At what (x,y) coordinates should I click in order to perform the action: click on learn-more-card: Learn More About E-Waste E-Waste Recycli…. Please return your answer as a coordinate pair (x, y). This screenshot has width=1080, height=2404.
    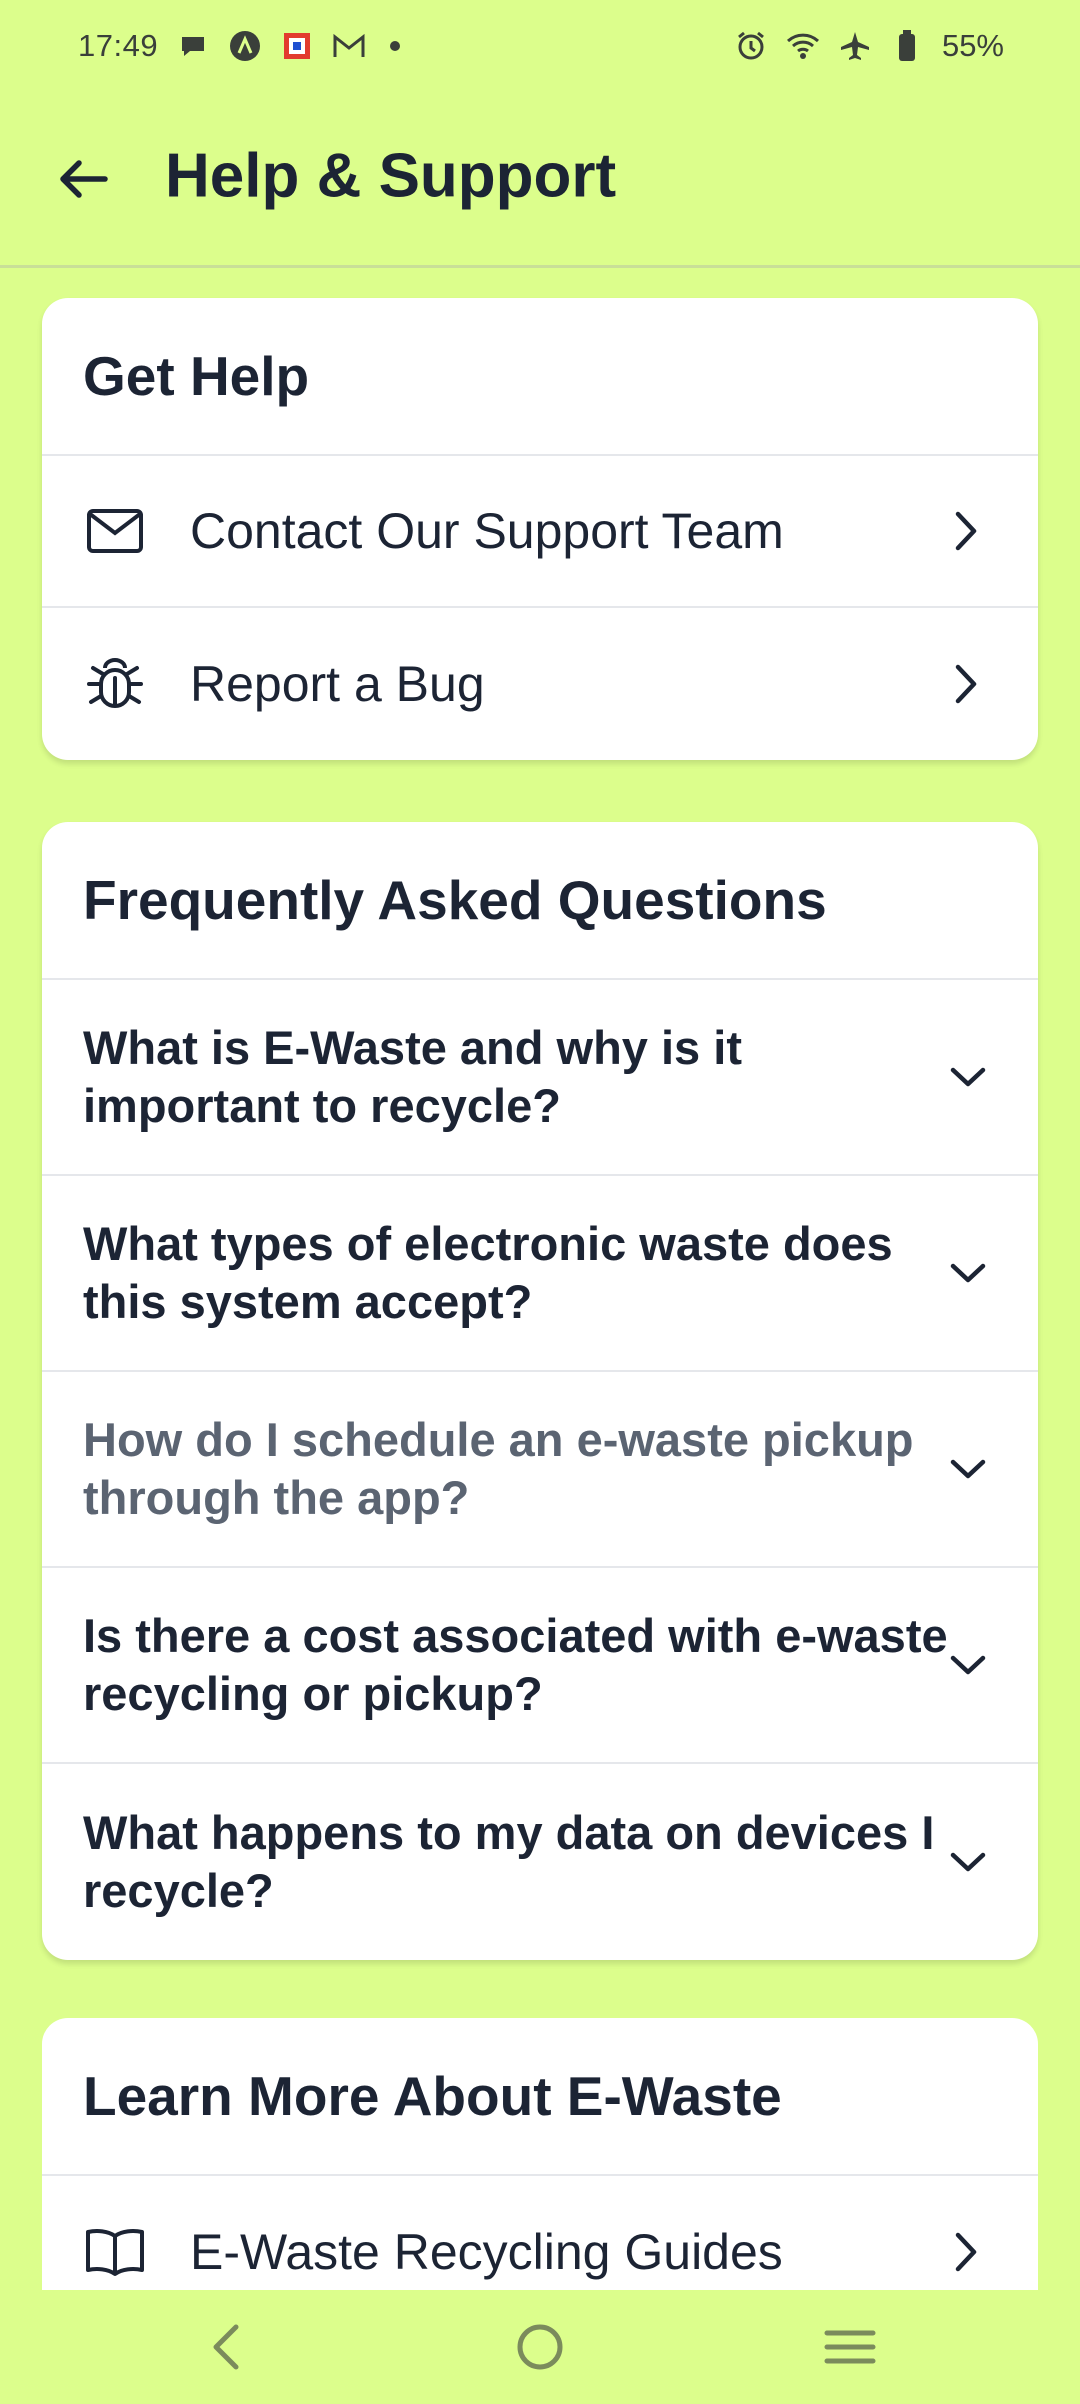
    Looking at the image, I should click on (540, 2154).